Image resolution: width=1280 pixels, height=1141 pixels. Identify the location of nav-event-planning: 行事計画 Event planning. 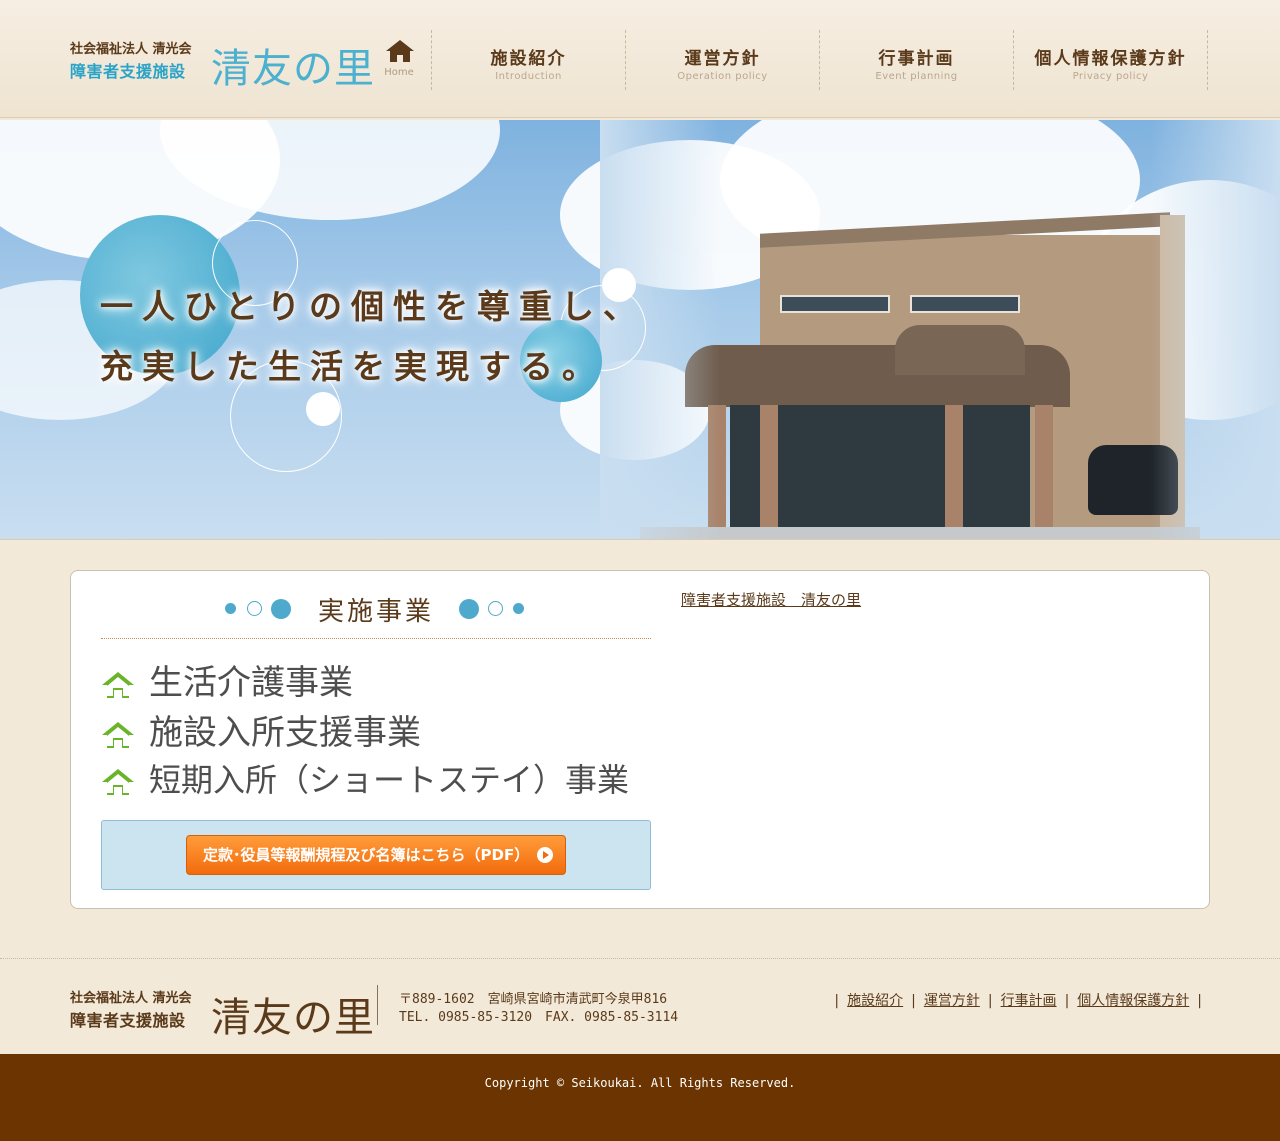
(917, 60).